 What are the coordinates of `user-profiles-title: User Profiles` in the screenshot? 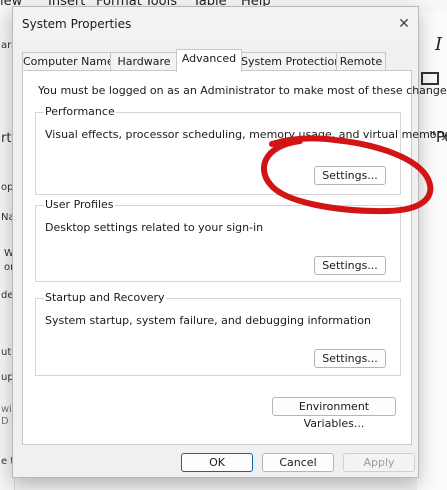 It's located at (79, 204).